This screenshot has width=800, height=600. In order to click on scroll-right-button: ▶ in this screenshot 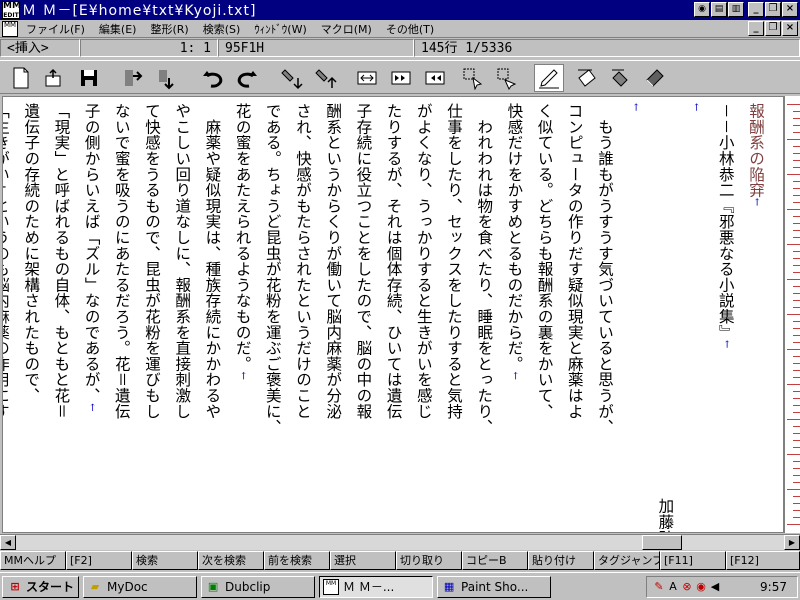, I will do `click(792, 542)`.